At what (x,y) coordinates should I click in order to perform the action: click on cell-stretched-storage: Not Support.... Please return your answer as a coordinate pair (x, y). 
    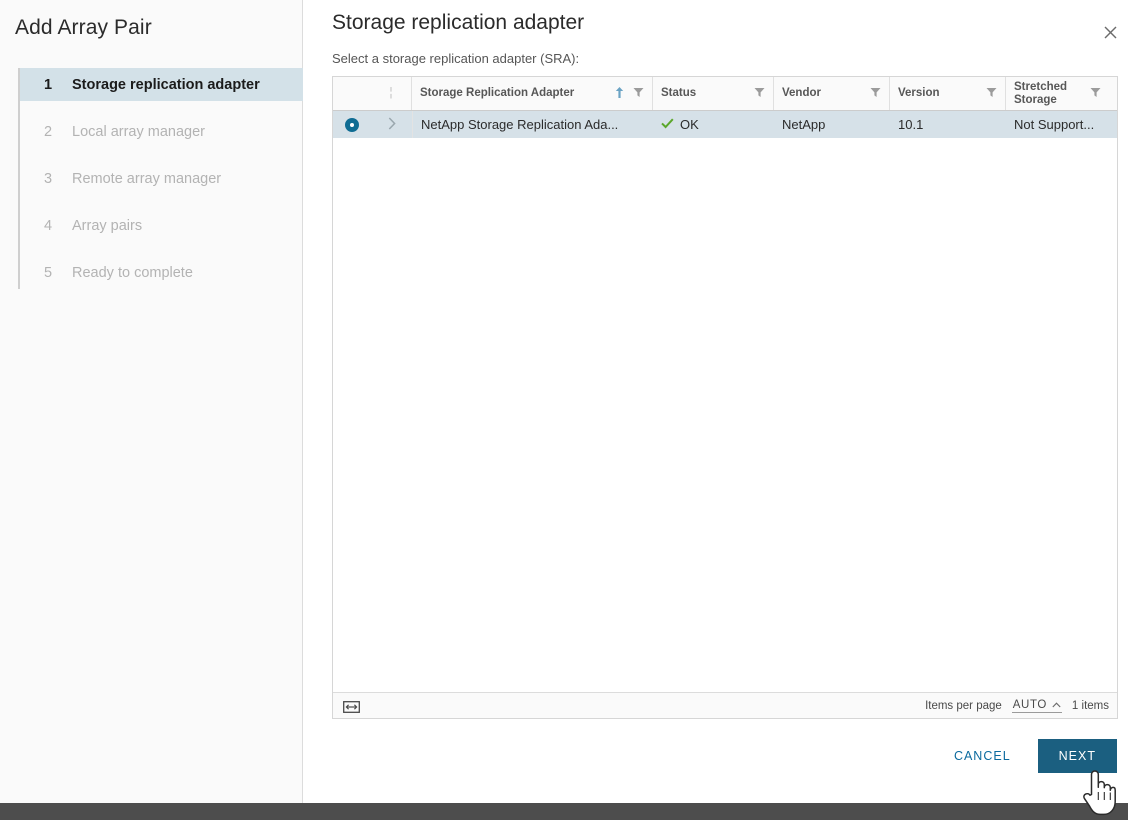
    Looking at the image, I should click on (1054, 124).